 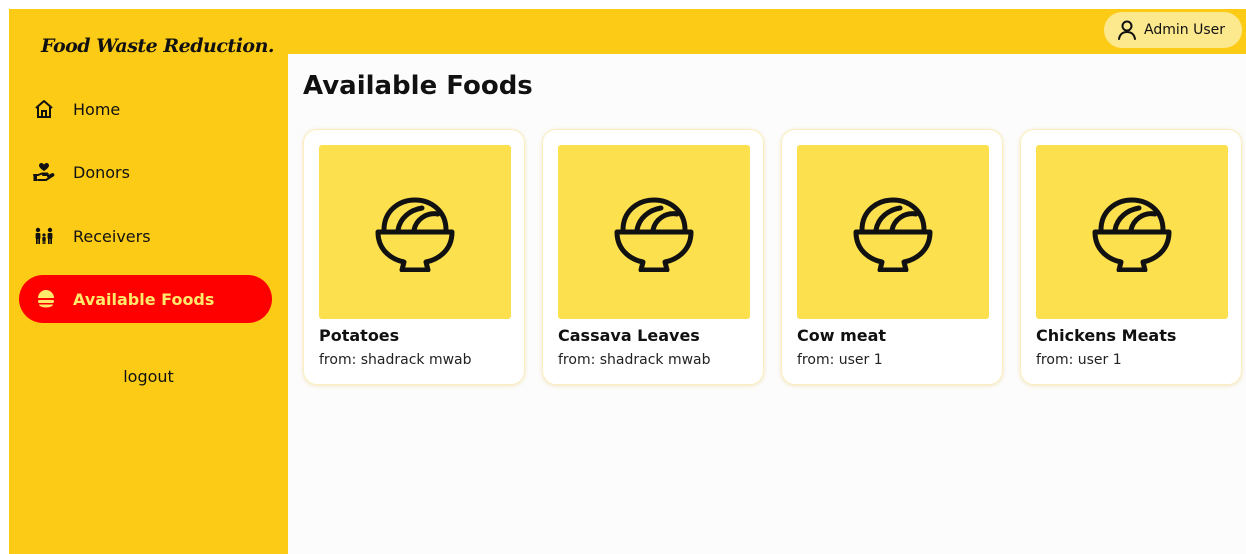 I want to click on food-card: Cassava Leaves from: shadrack mwab, so click(x=653, y=257).